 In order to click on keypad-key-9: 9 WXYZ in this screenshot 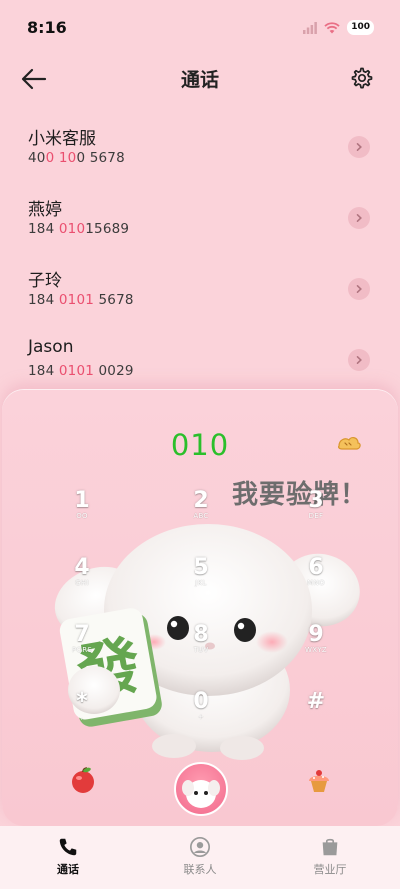, I will do `click(316, 638)`.